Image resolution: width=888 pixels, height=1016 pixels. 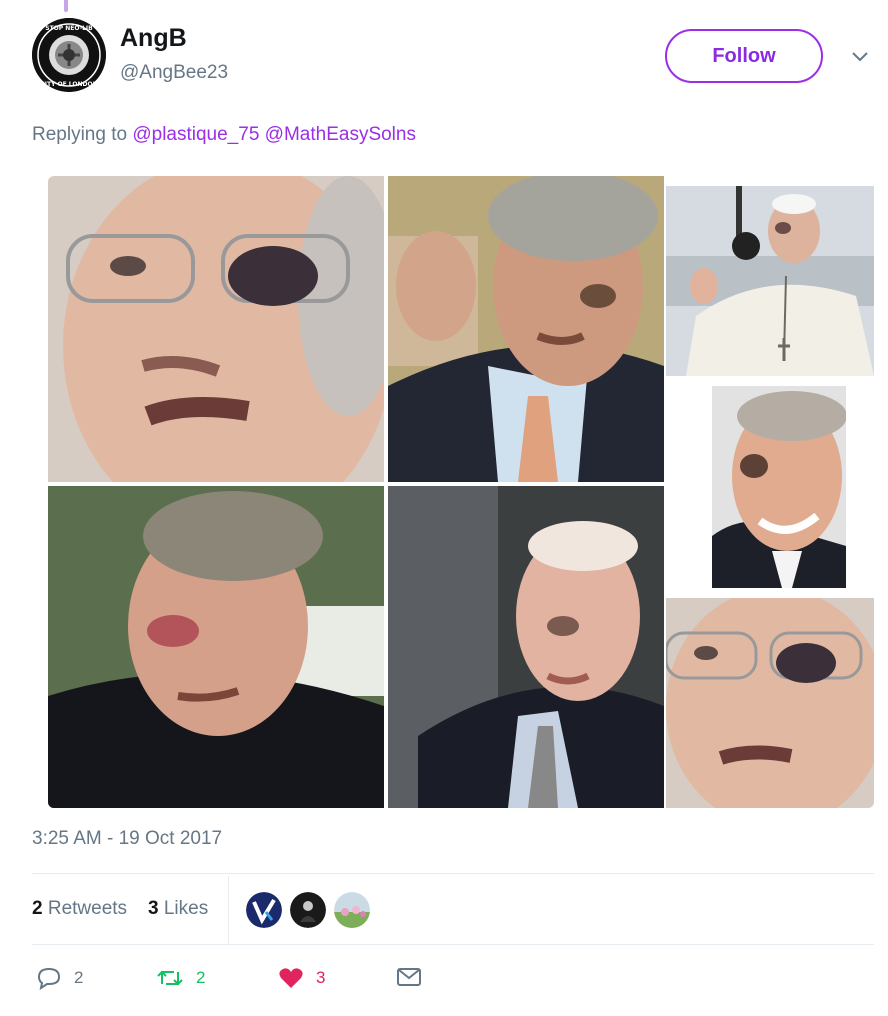 I want to click on replying-to: Replying to @plastique_75 @MathEasySolns, so click(x=224, y=135).